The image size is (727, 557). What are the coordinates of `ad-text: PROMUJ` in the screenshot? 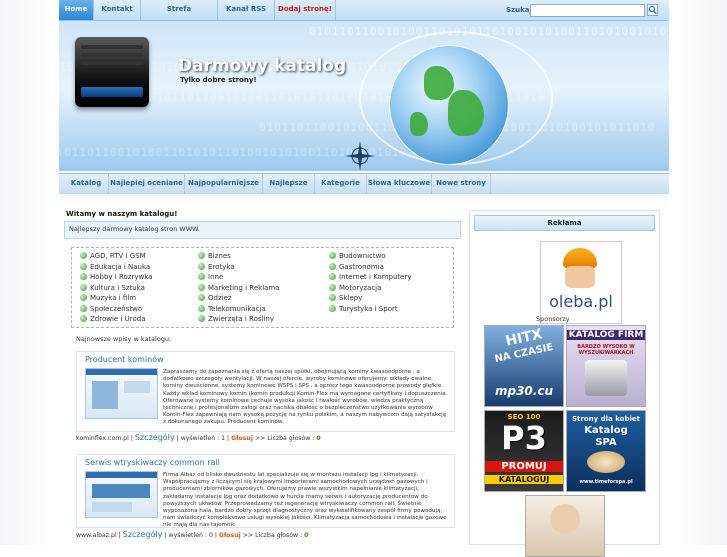 It's located at (524, 466).